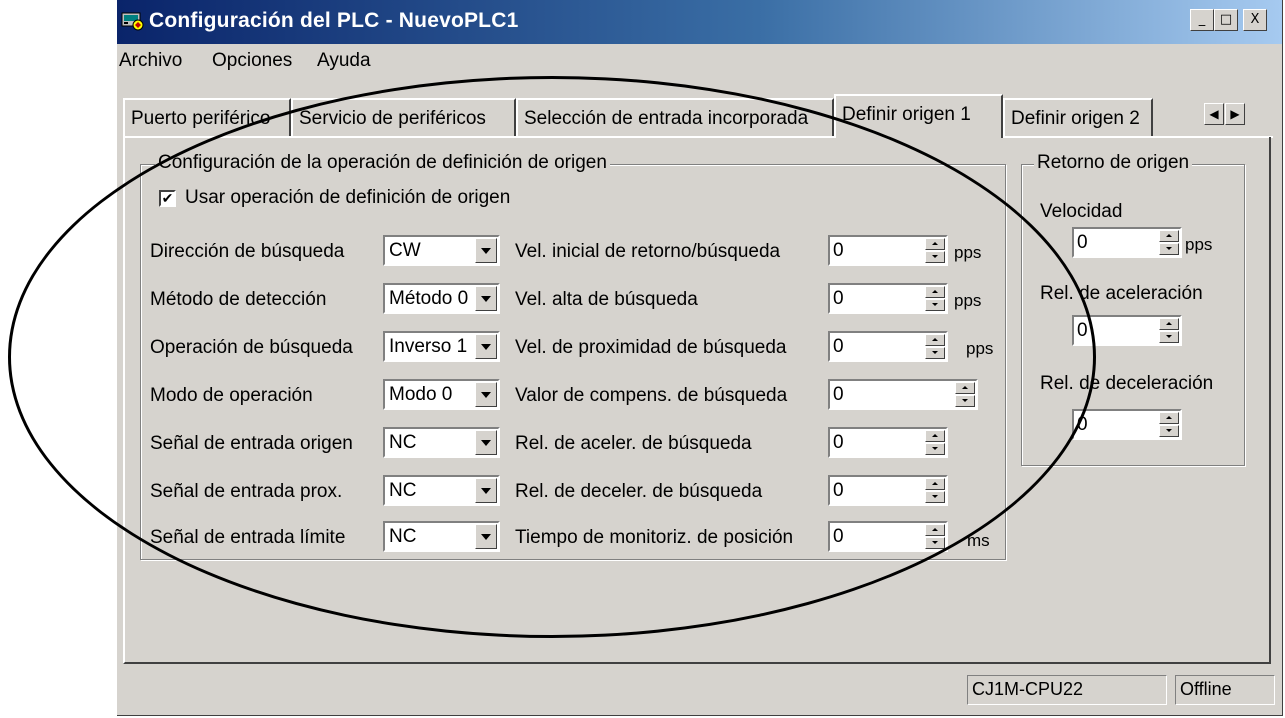 The image size is (1285, 718). What do you see at coordinates (344, 61) in the screenshot?
I see `menu-ayuda: Ayuda` at bounding box center [344, 61].